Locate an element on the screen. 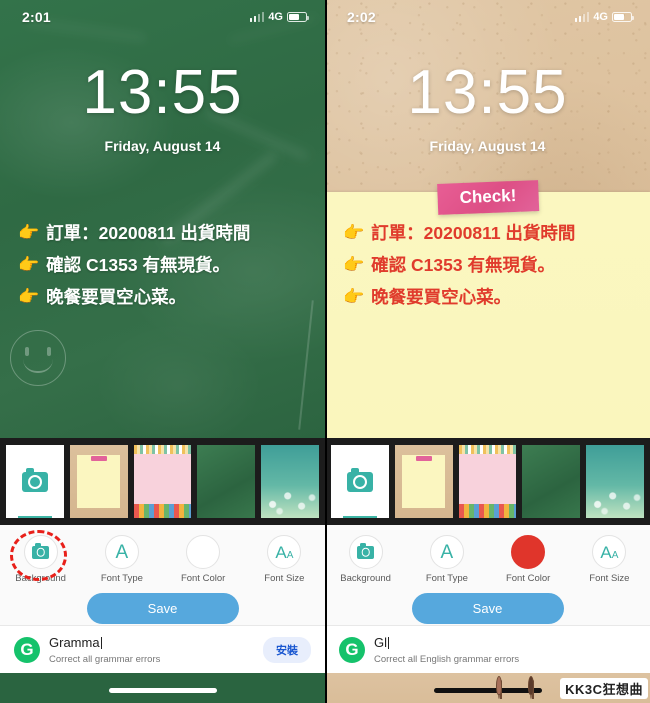  cartoon-girls-icon is located at coordinates (530, 670).